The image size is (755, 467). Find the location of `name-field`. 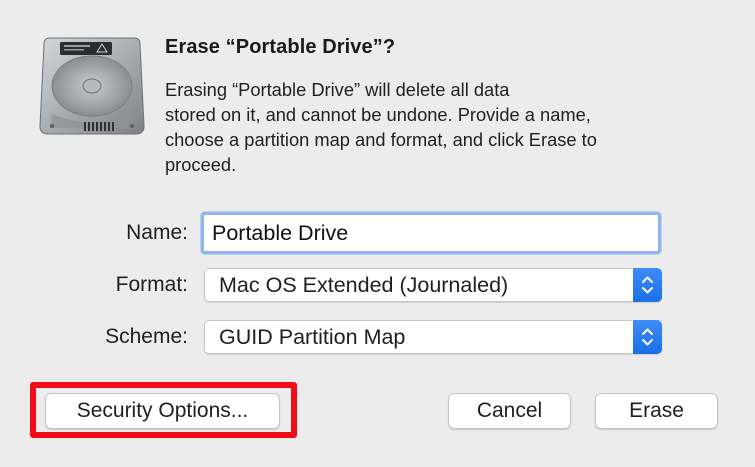

name-field is located at coordinates (431, 233).